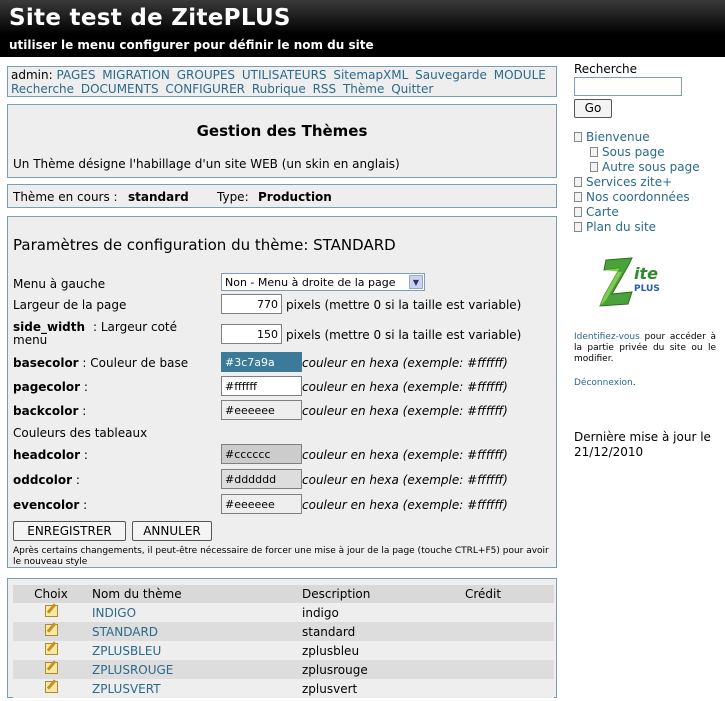 The image size is (725, 701). What do you see at coordinates (370, 75) in the screenshot?
I see `menu-item-sitemapxml: SitemapXML` at bounding box center [370, 75].